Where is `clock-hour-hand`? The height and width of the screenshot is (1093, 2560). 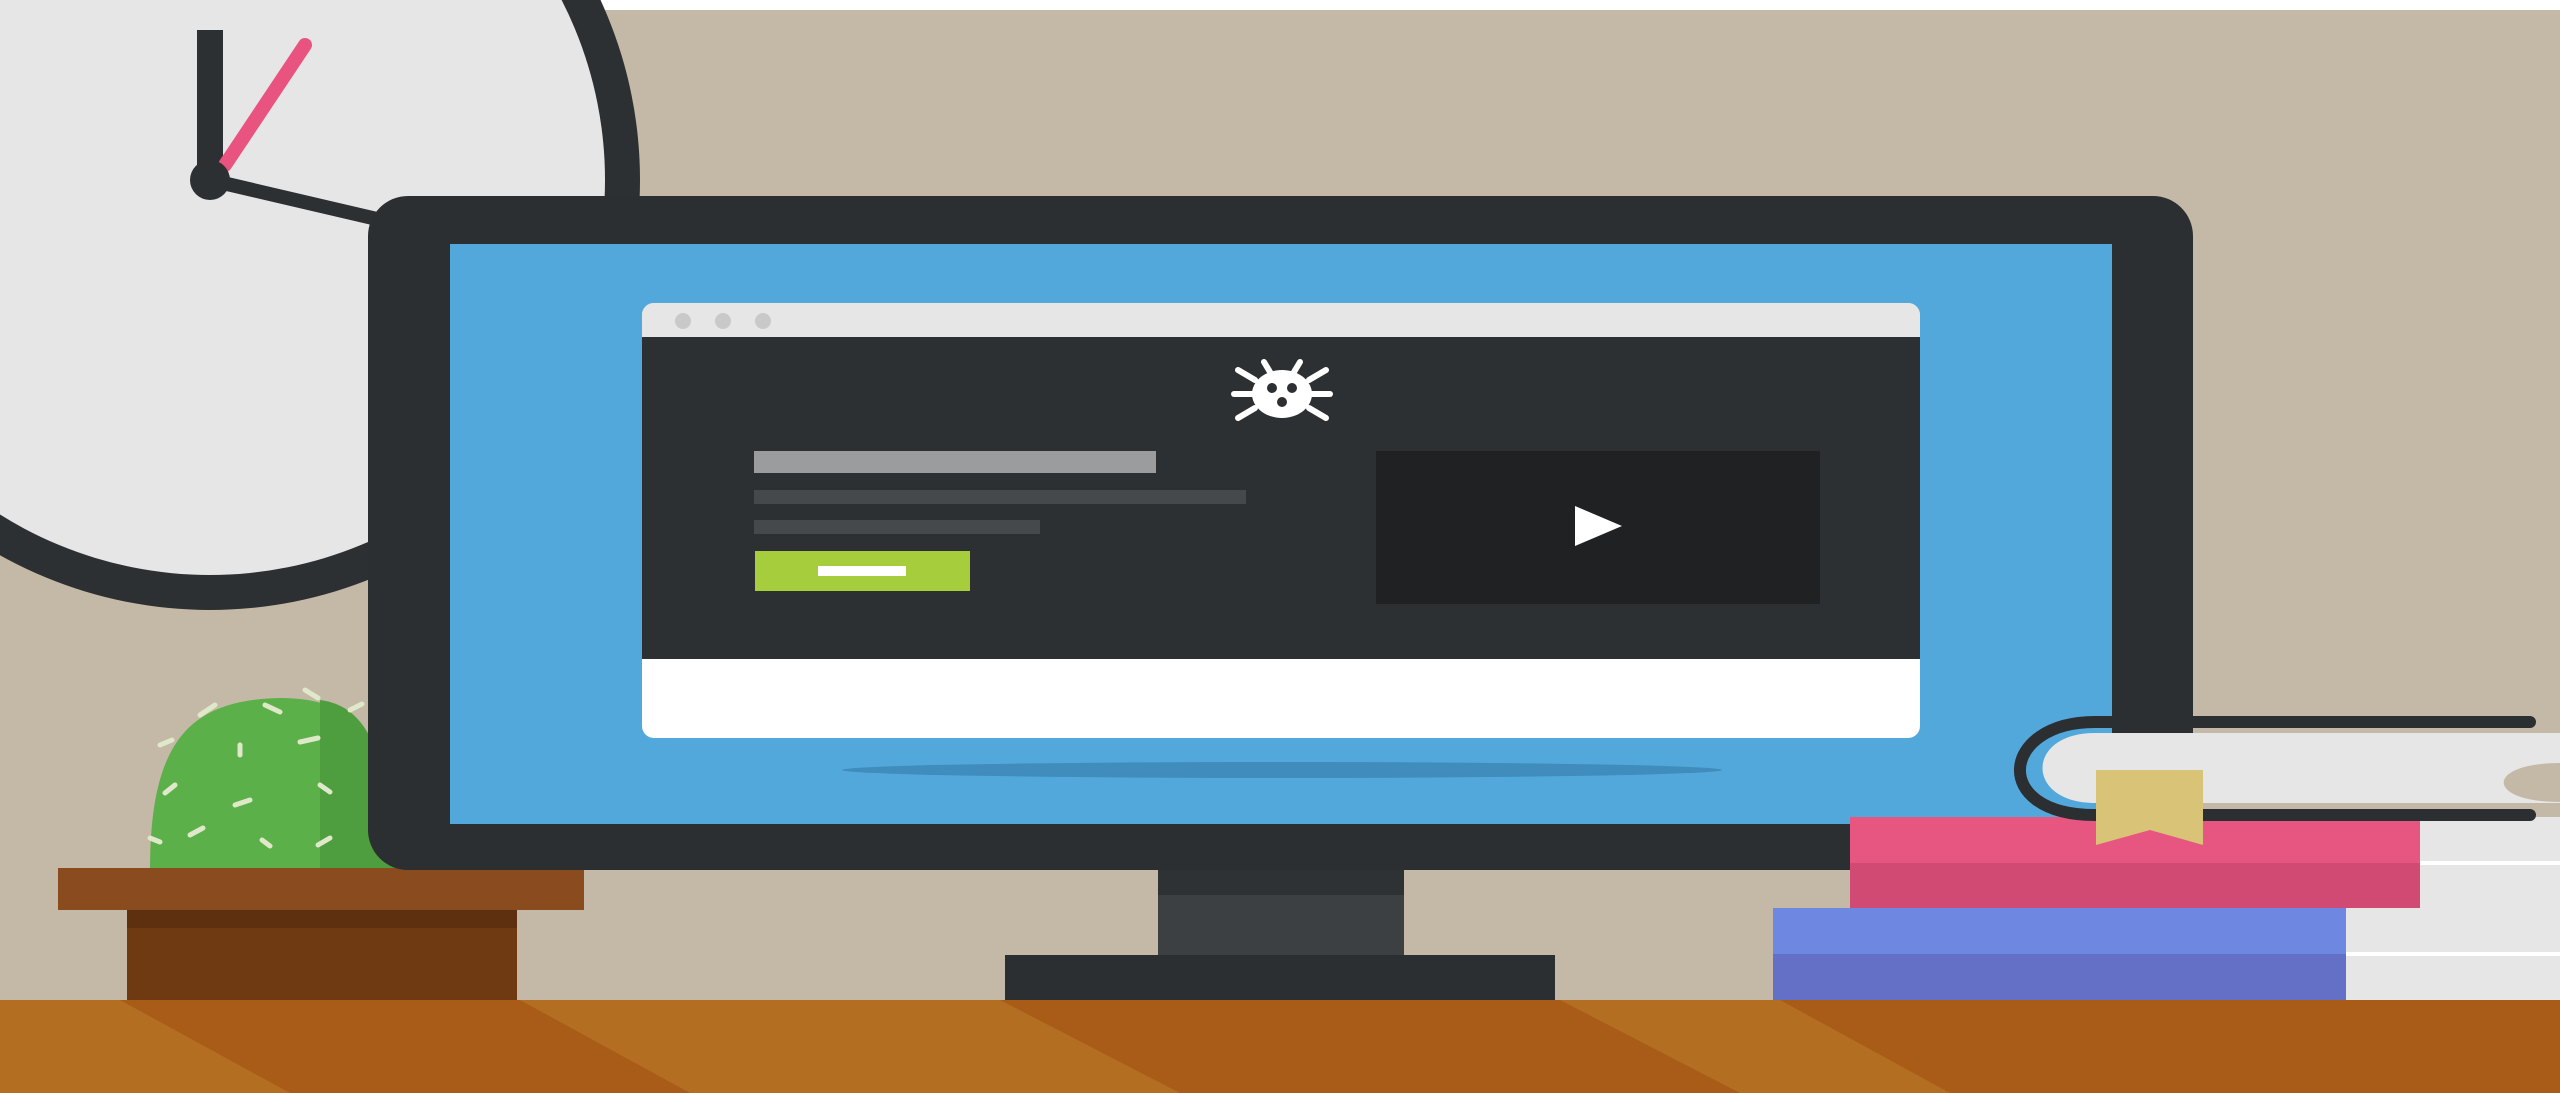
clock-hour-hand is located at coordinates (210, 105).